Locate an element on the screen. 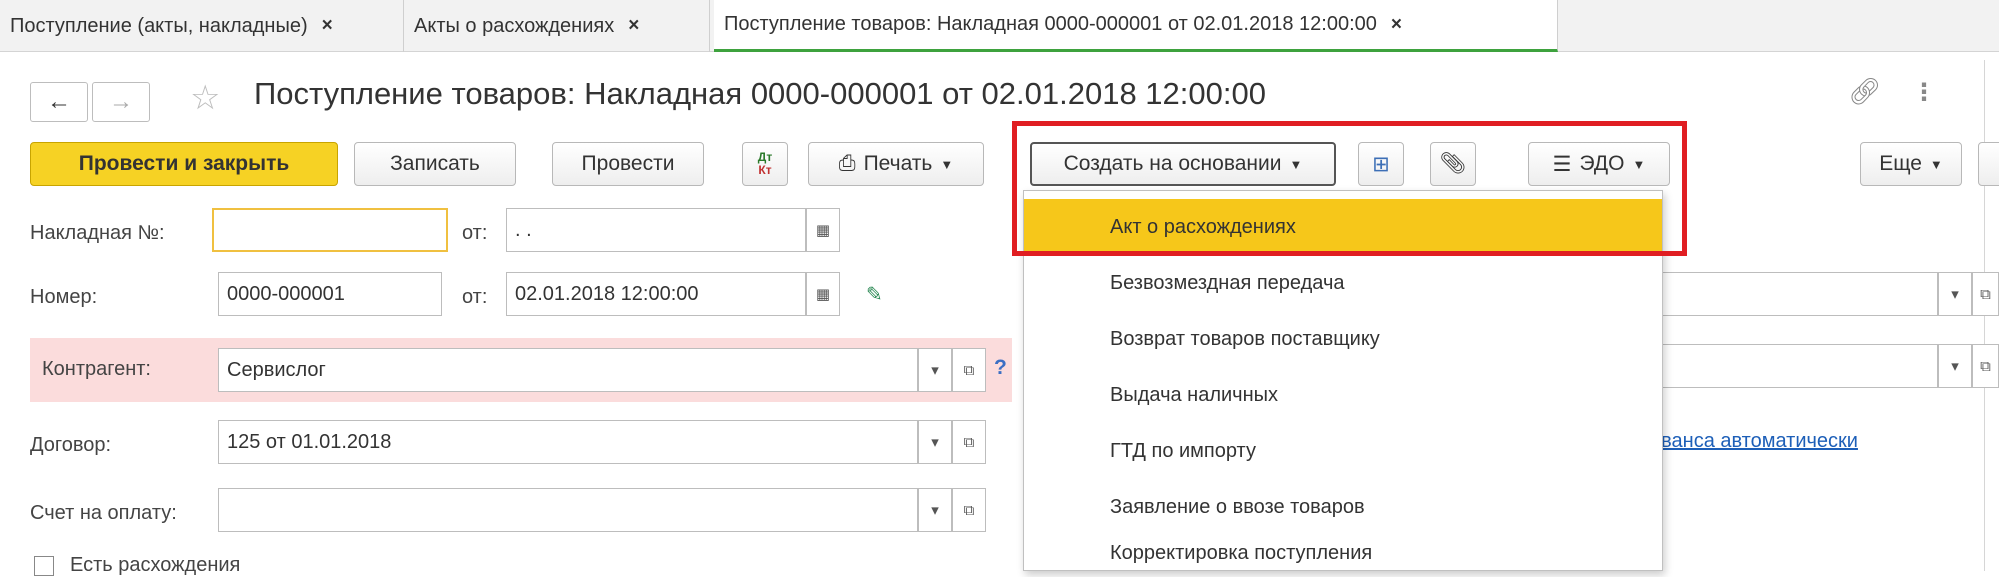 This screenshot has width=1999, height=577. forward-button: → is located at coordinates (121, 102).